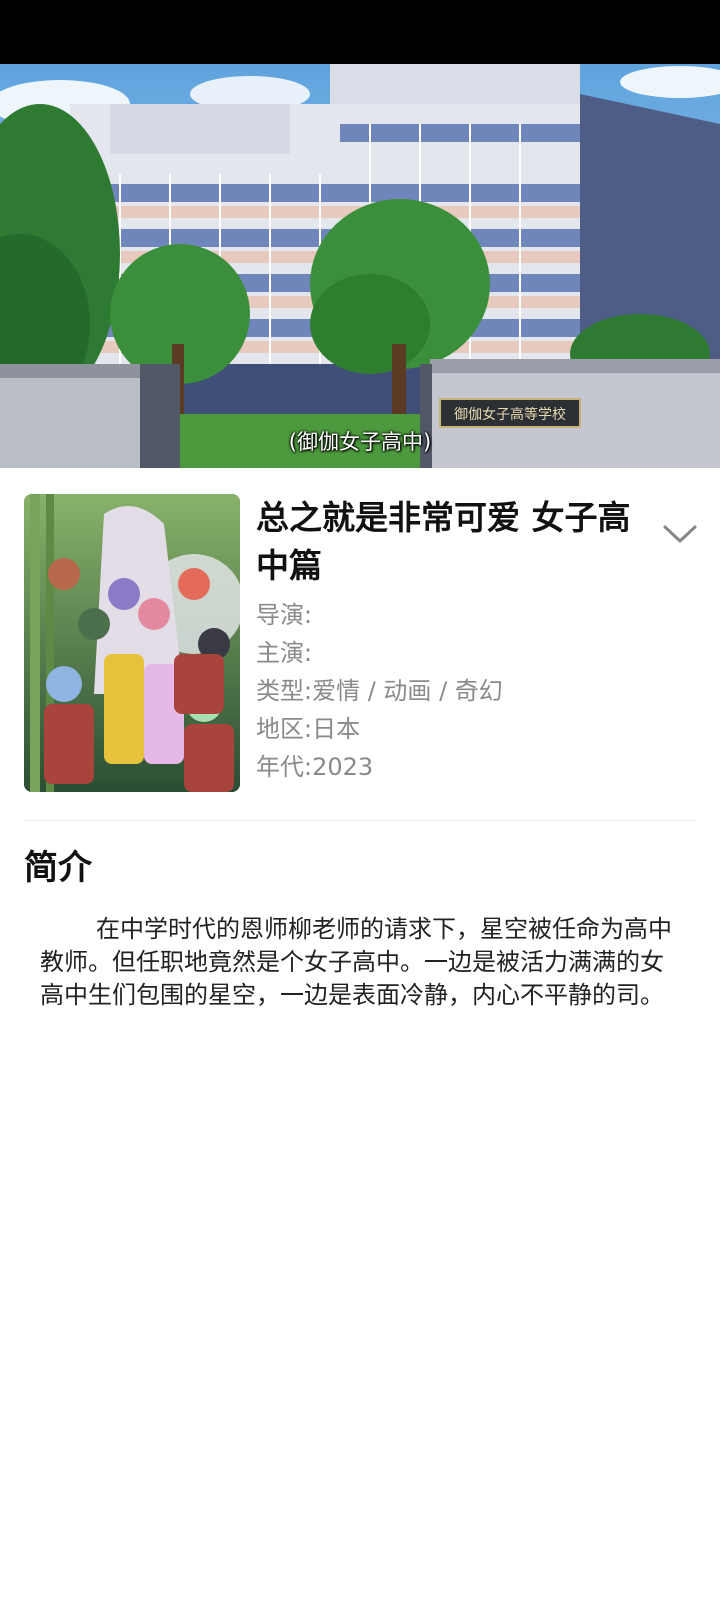  What do you see at coordinates (379, 729) in the screenshot?
I see `meta-region: 地区:日本` at bounding box center [379, 729].